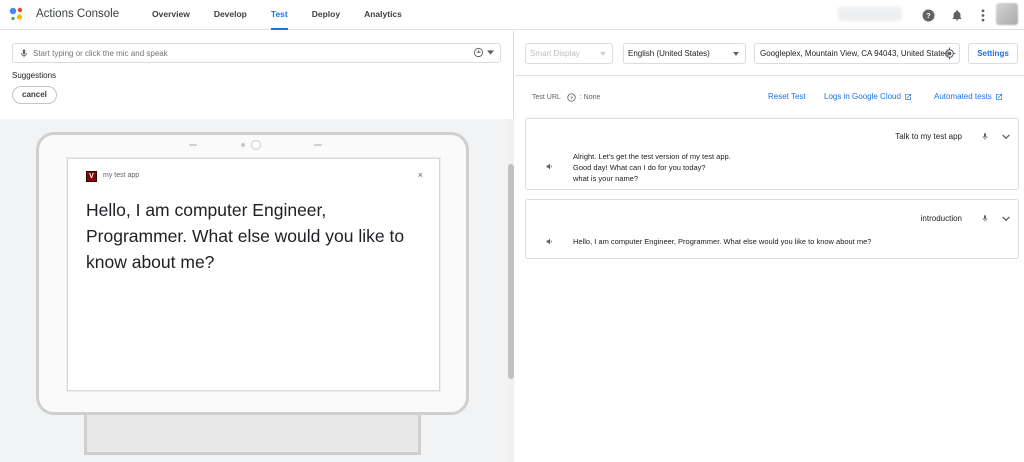  Describe the element at coordinates (566, 97) in the screenshot. I see `test-url: Test URL ? : None` at that location.